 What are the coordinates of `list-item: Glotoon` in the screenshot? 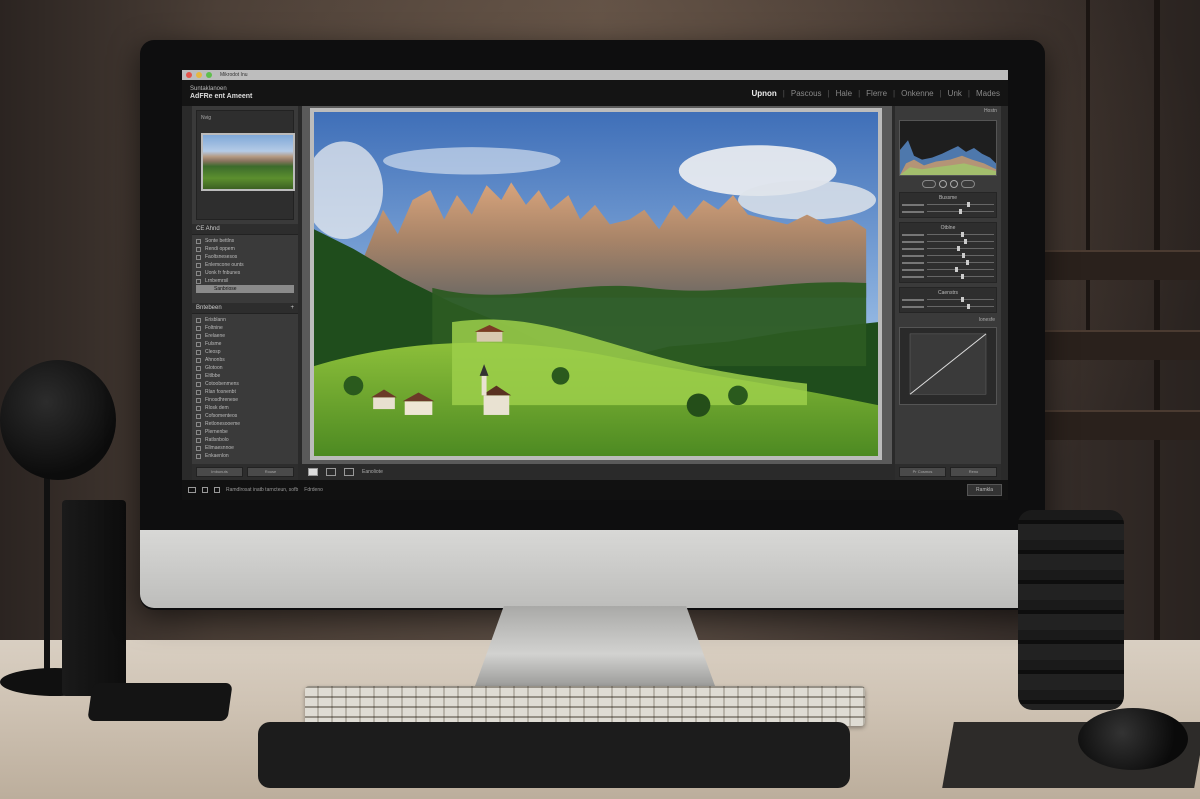 It's located at (245, 368).